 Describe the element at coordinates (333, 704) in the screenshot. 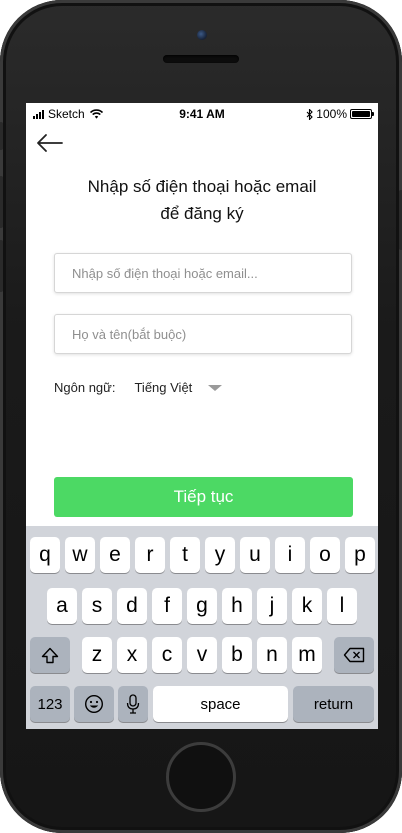

I see `return-key: return` at that location.